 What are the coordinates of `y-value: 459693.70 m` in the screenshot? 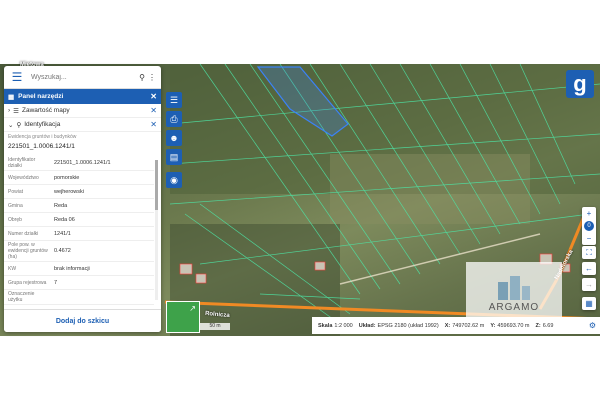 It's located at (513, 325).